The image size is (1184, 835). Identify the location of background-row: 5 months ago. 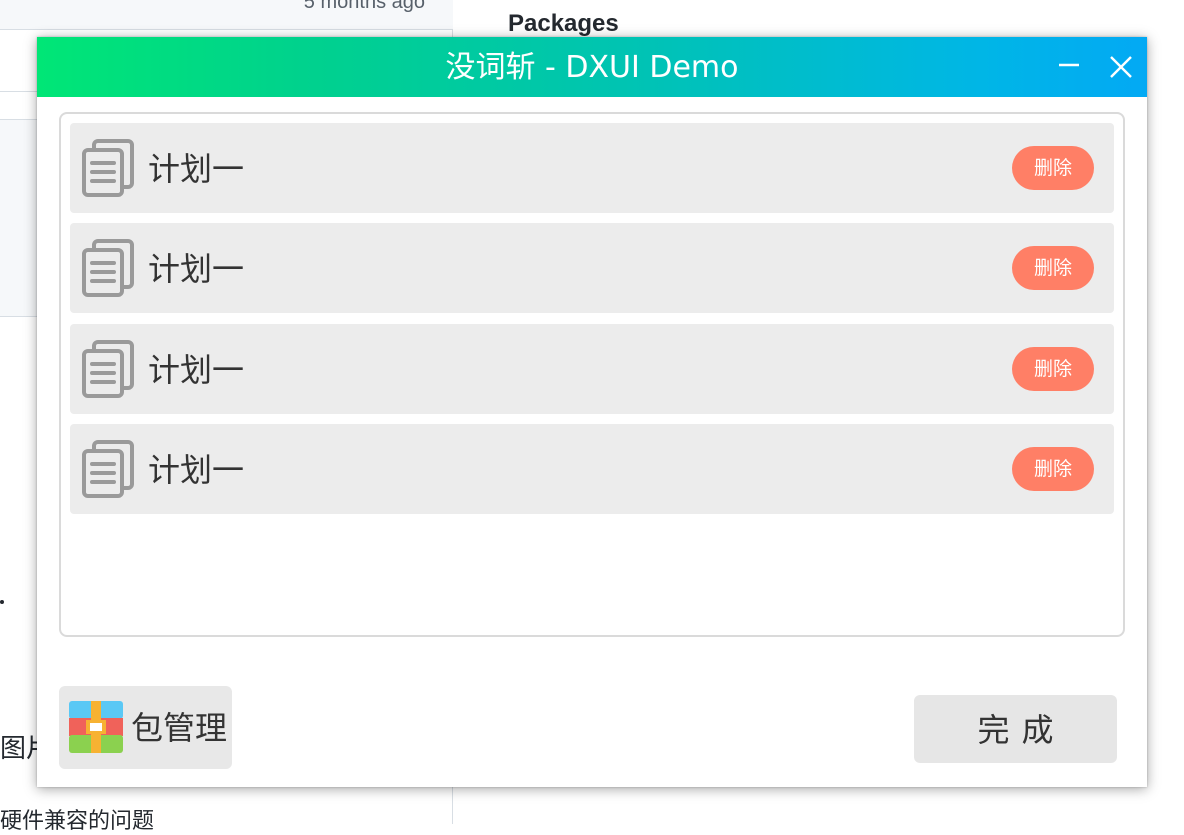
(226, 15).